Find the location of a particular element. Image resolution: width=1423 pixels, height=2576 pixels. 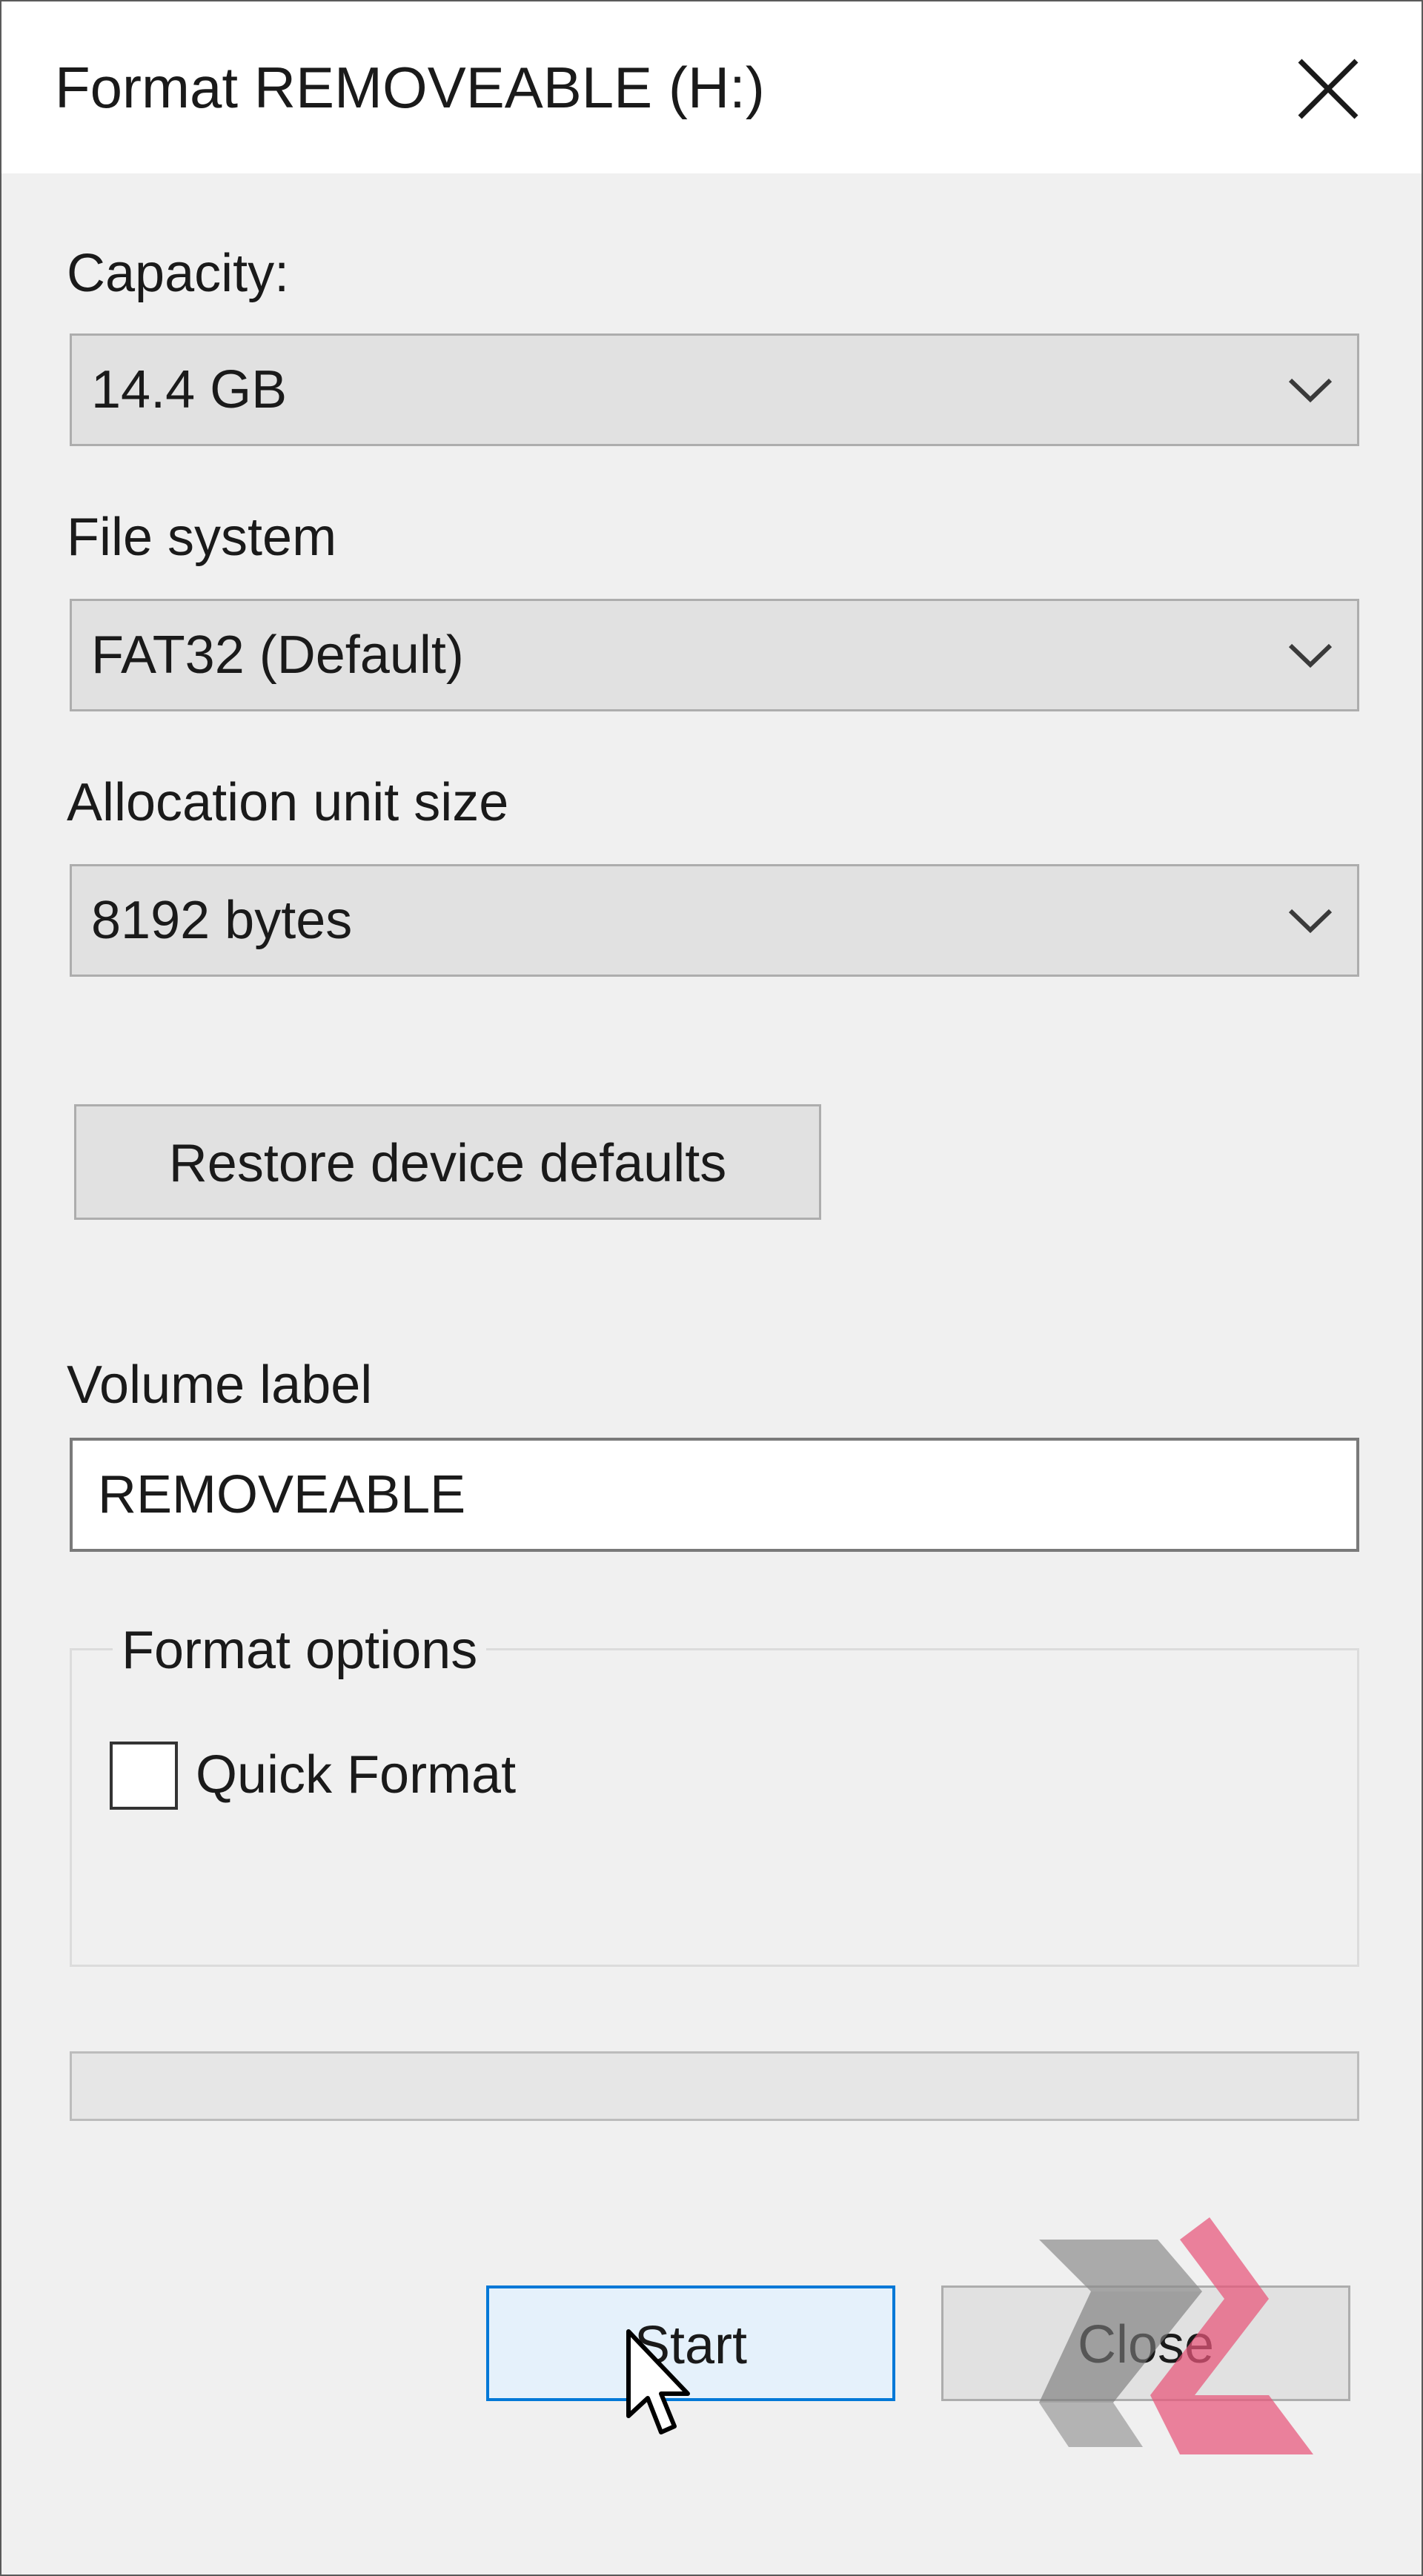

allocation-label: Allocation unit size is located at coordinates (288, 803).